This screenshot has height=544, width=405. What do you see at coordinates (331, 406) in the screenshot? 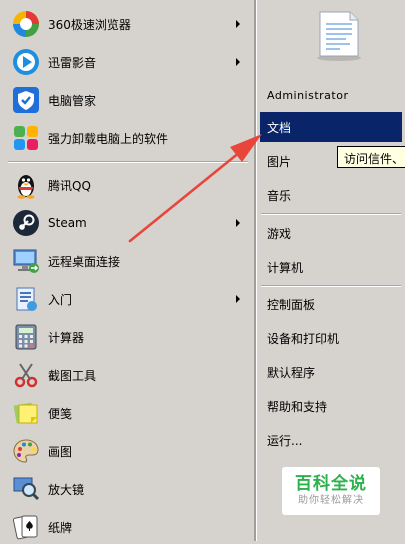
I see `place-item-help-support: 帮助和支持` at bounding box center [331, 406].